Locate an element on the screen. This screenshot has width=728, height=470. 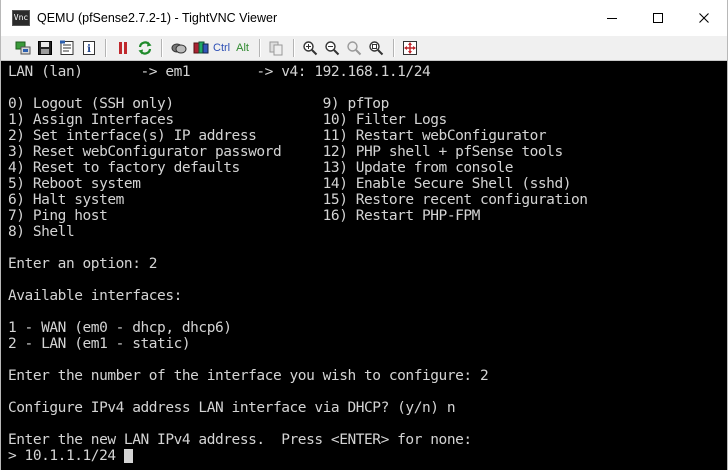
save-icon is located at coordinates (44, 48).